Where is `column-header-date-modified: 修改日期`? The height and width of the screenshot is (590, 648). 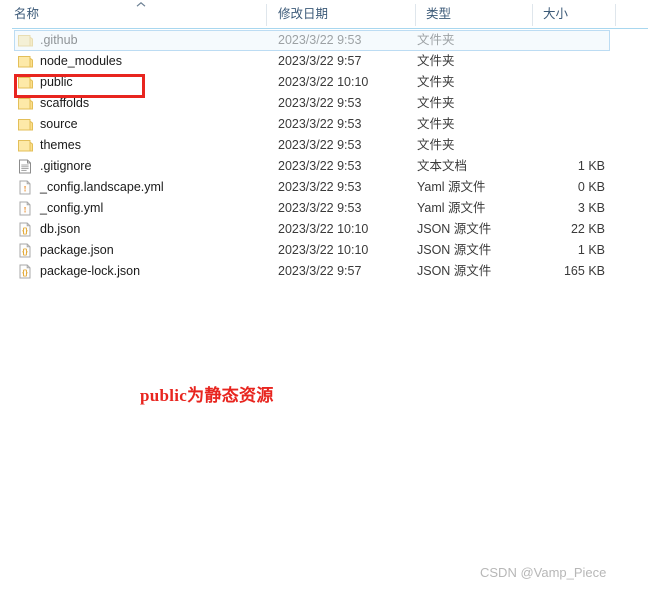
column-header-date-modified: 修改日期 is located at coordinates (303, 14).